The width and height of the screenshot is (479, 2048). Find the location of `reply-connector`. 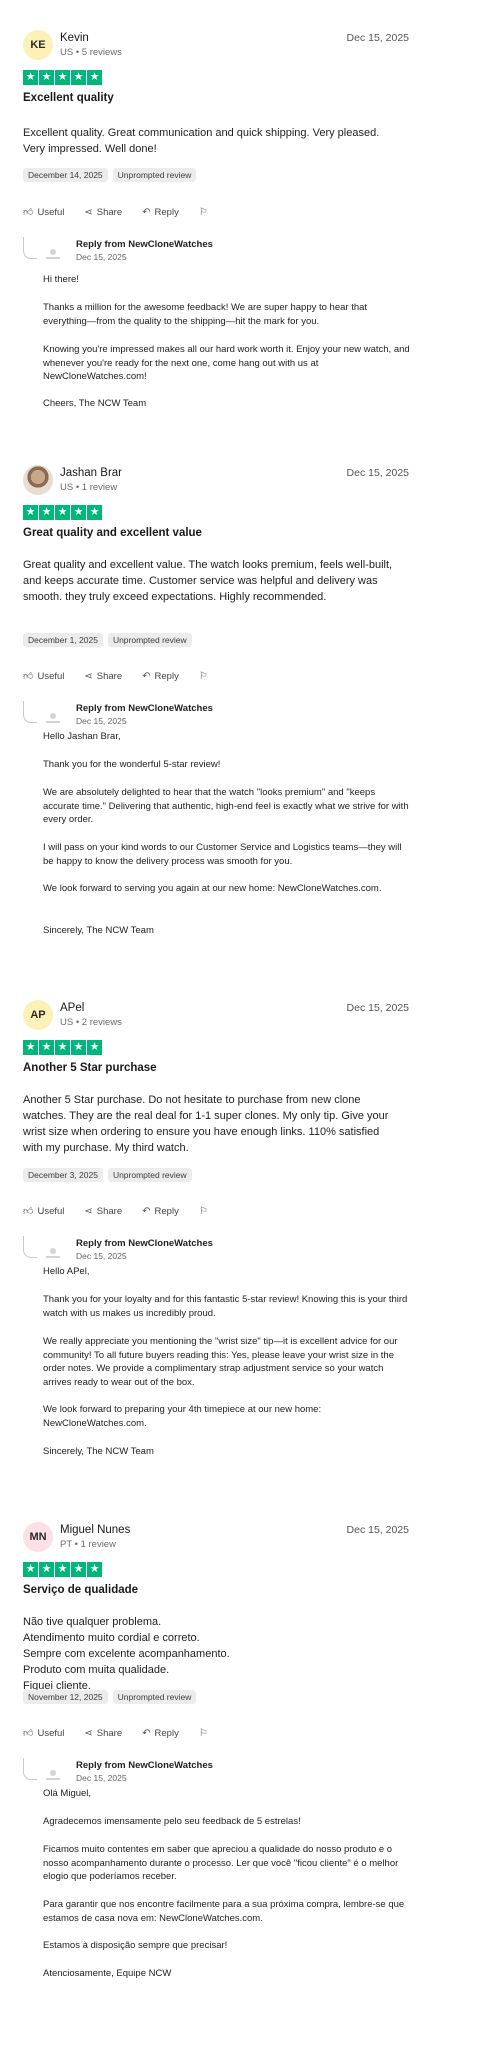

reply-connector is located at coordinates (30, 1247).